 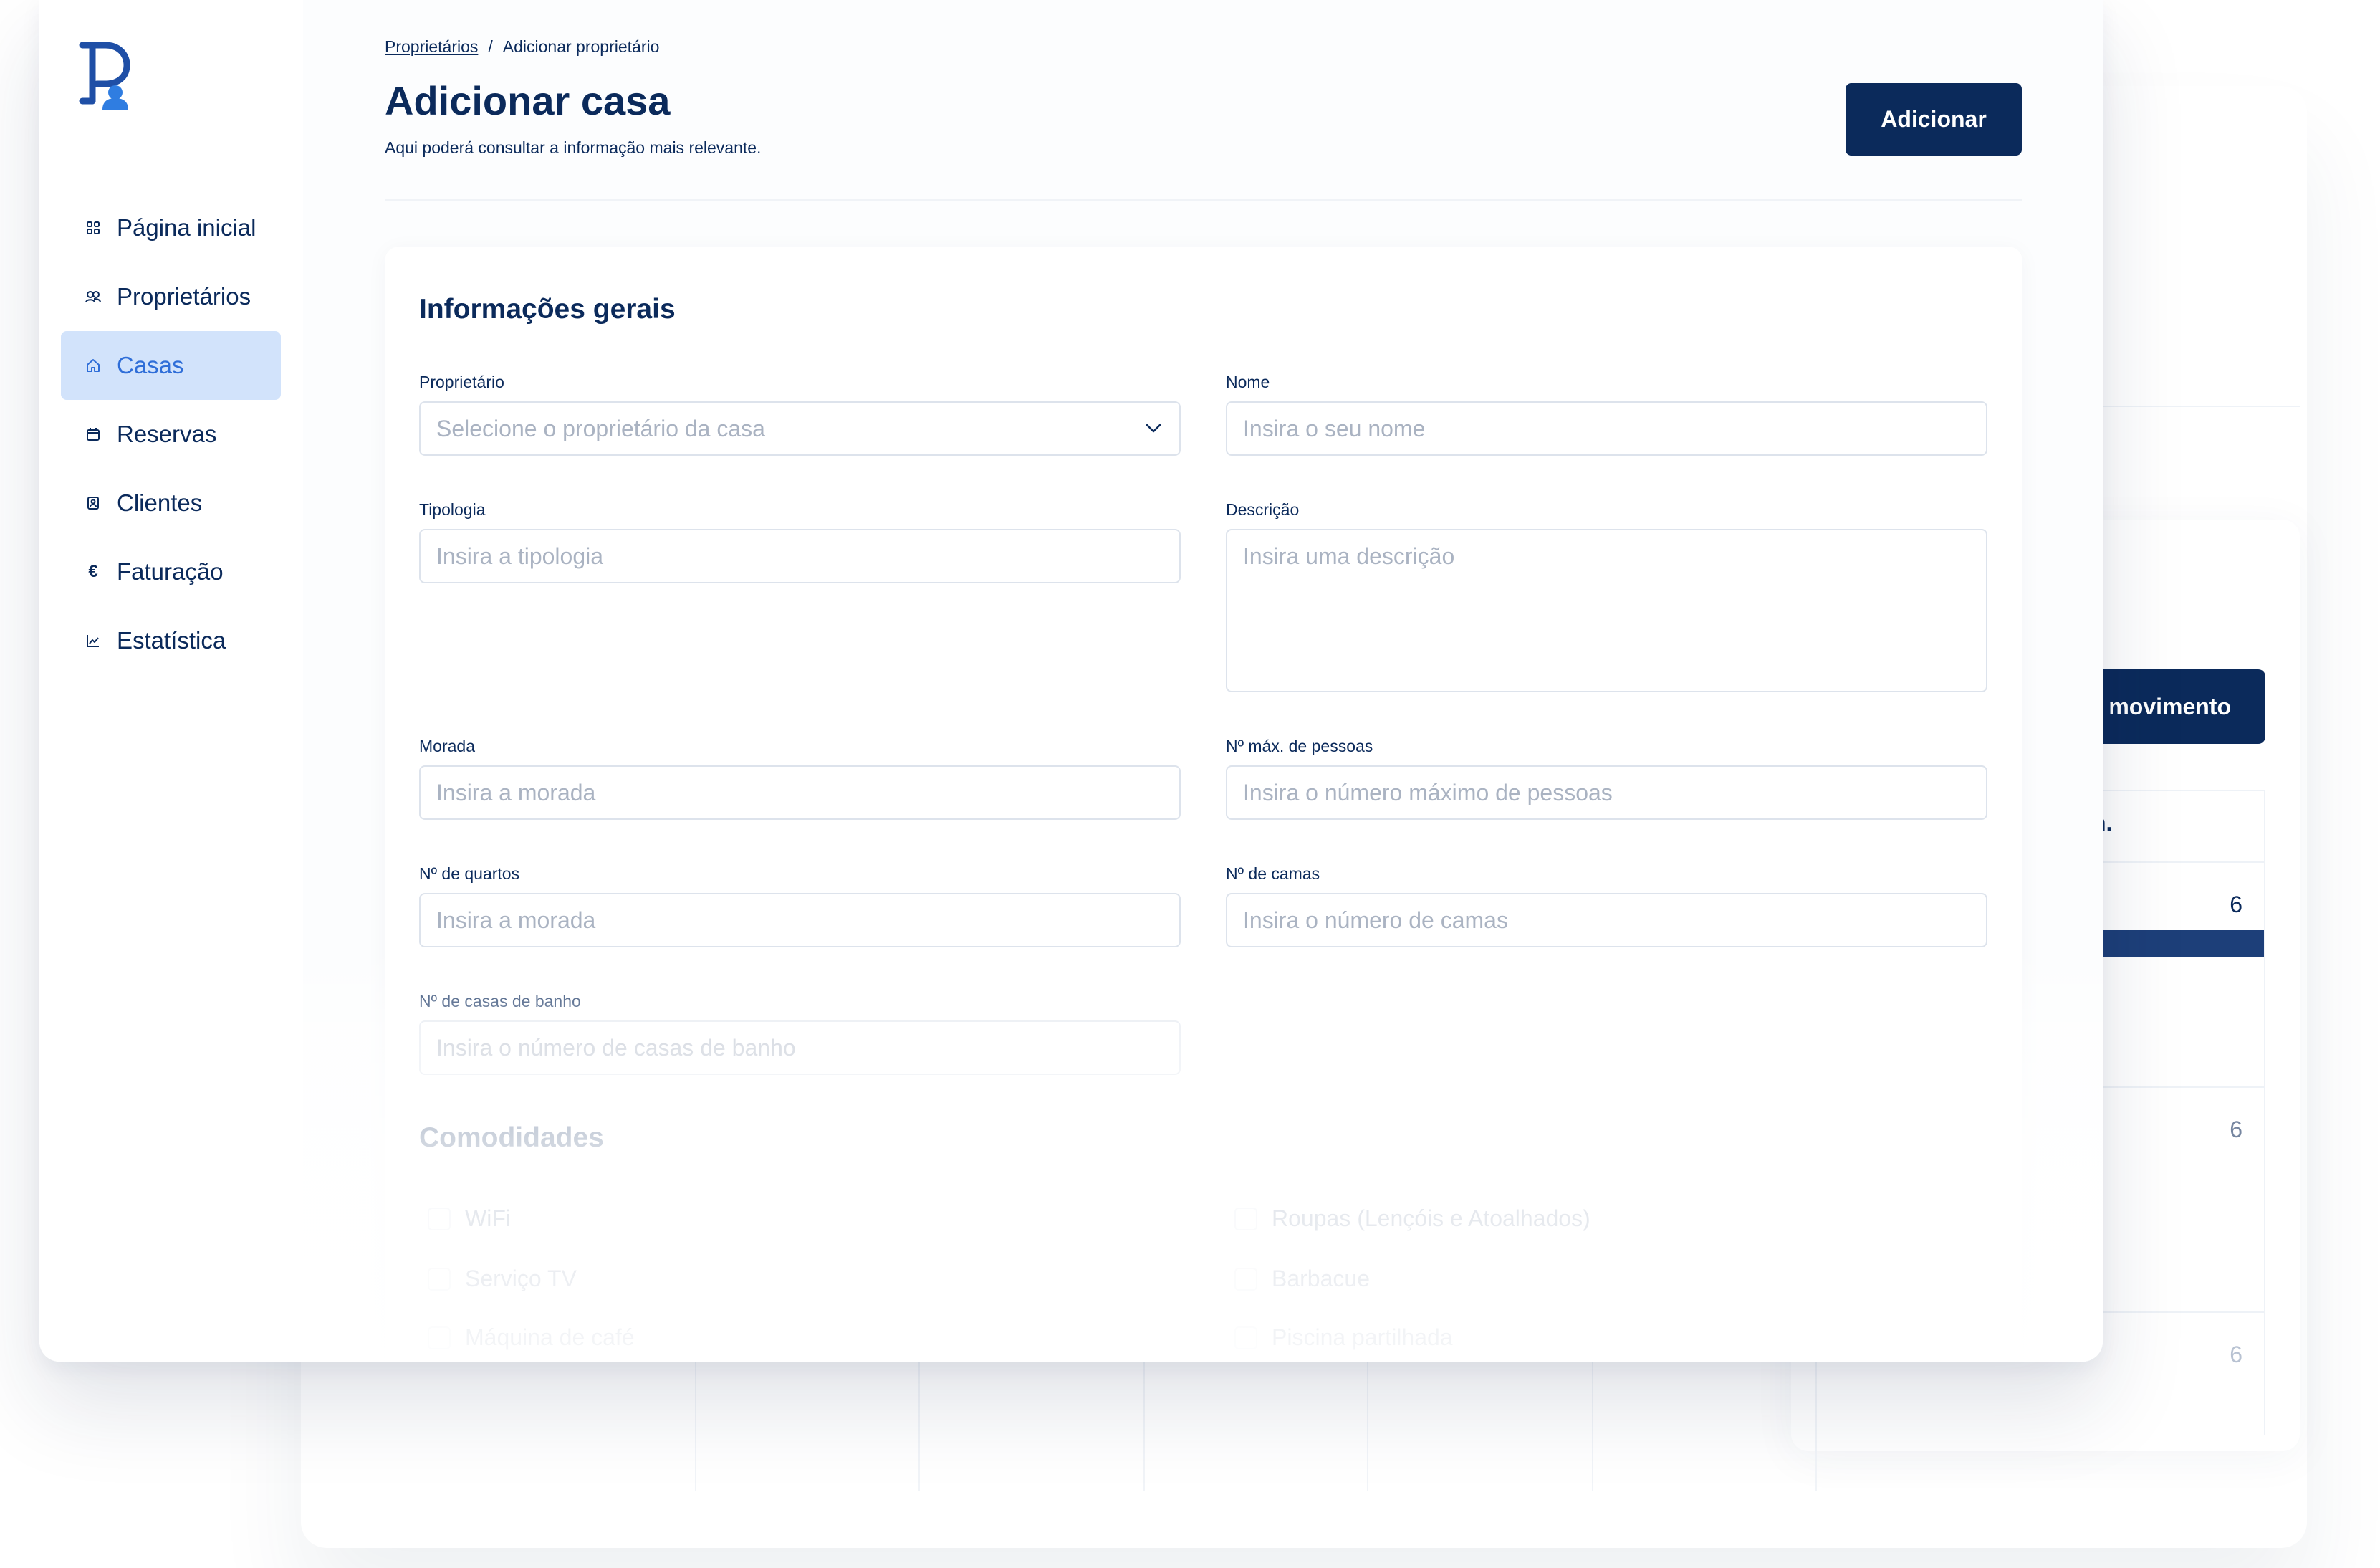 I want to click on amenity-label: Barbacue, so click(x=1321, y=1279).